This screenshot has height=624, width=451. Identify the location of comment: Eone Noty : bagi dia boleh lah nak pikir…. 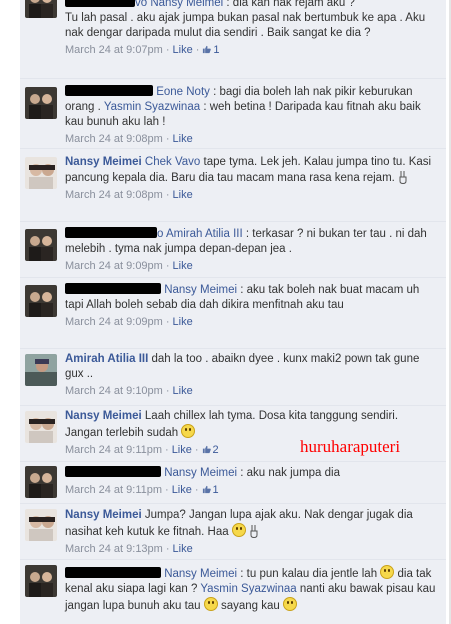
(233, 114).